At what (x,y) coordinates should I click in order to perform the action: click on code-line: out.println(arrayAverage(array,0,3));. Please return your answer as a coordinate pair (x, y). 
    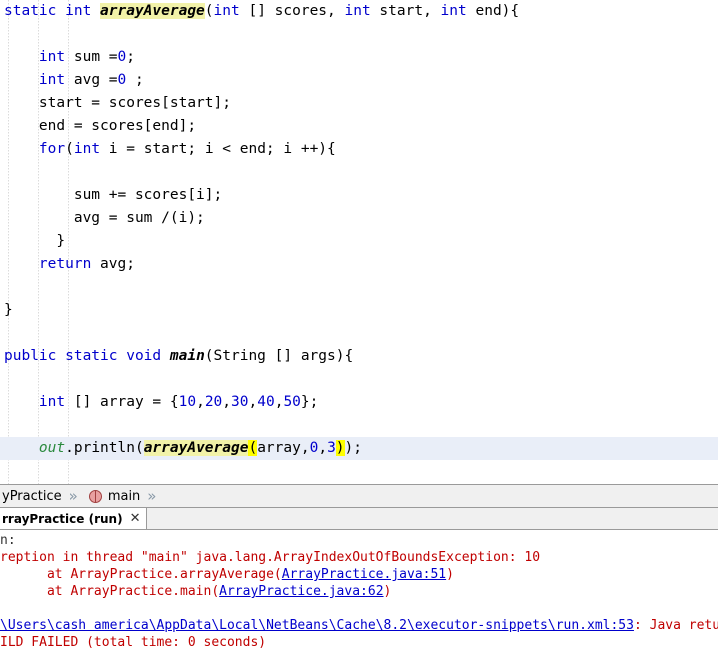
    Looking at the image, I should click on (359, 448).